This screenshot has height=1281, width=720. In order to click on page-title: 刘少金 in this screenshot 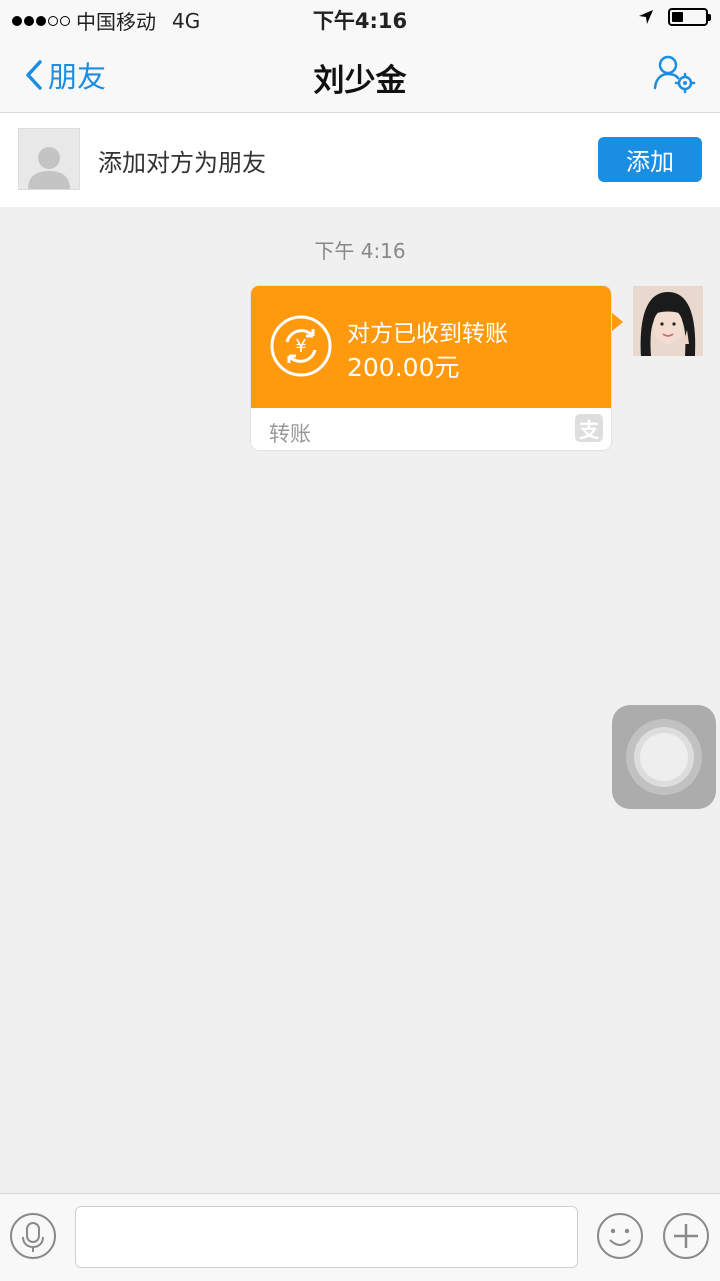, I will do `click(360, 81)`.